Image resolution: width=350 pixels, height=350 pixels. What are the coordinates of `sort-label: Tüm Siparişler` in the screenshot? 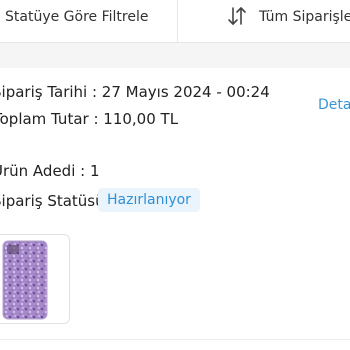 It's located at (304, 17).